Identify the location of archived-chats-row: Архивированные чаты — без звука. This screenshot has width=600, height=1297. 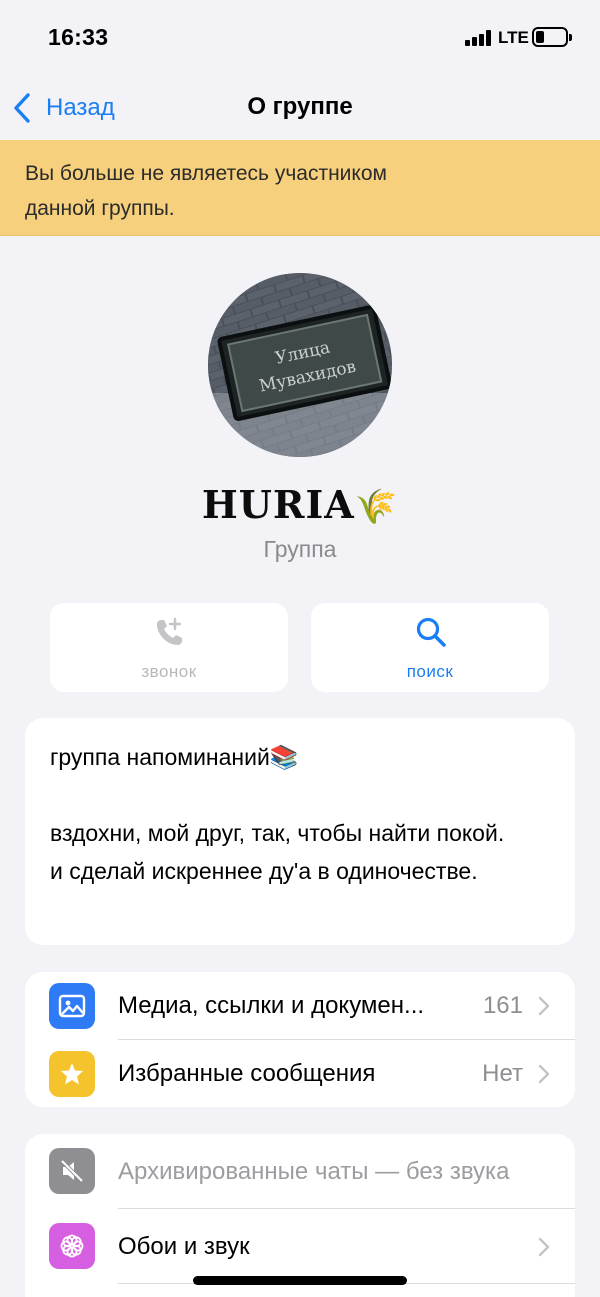
(300, 1171).